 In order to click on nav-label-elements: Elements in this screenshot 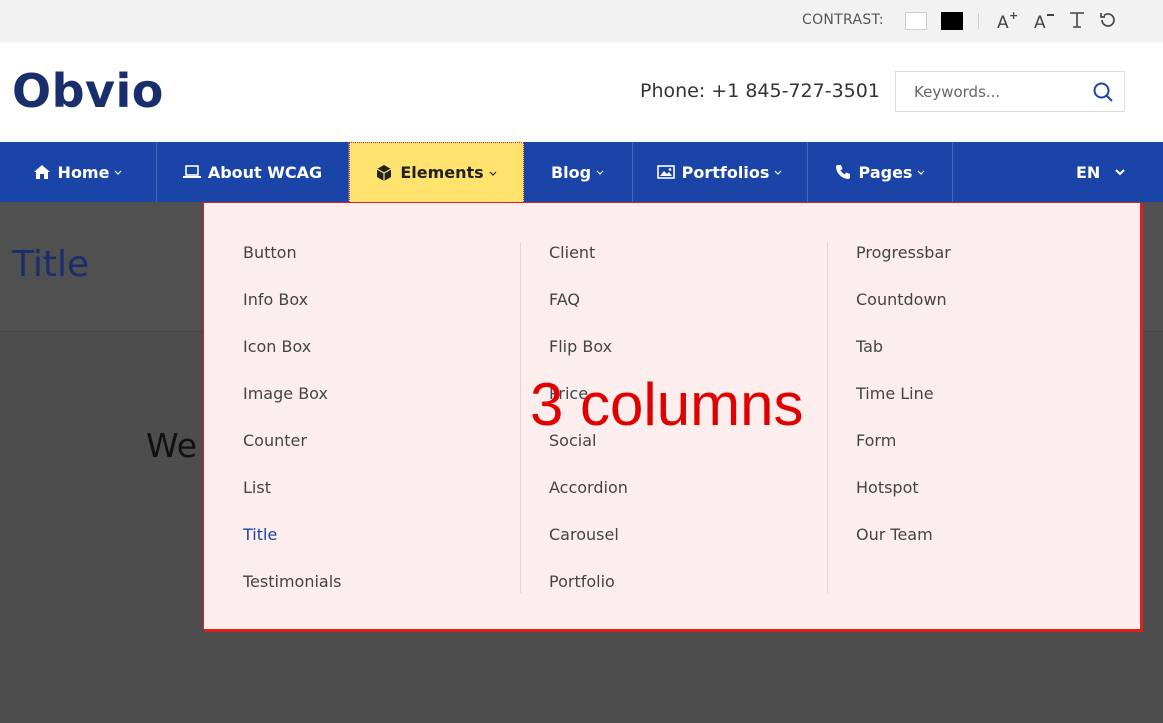, I will do `click(442, 172)`.